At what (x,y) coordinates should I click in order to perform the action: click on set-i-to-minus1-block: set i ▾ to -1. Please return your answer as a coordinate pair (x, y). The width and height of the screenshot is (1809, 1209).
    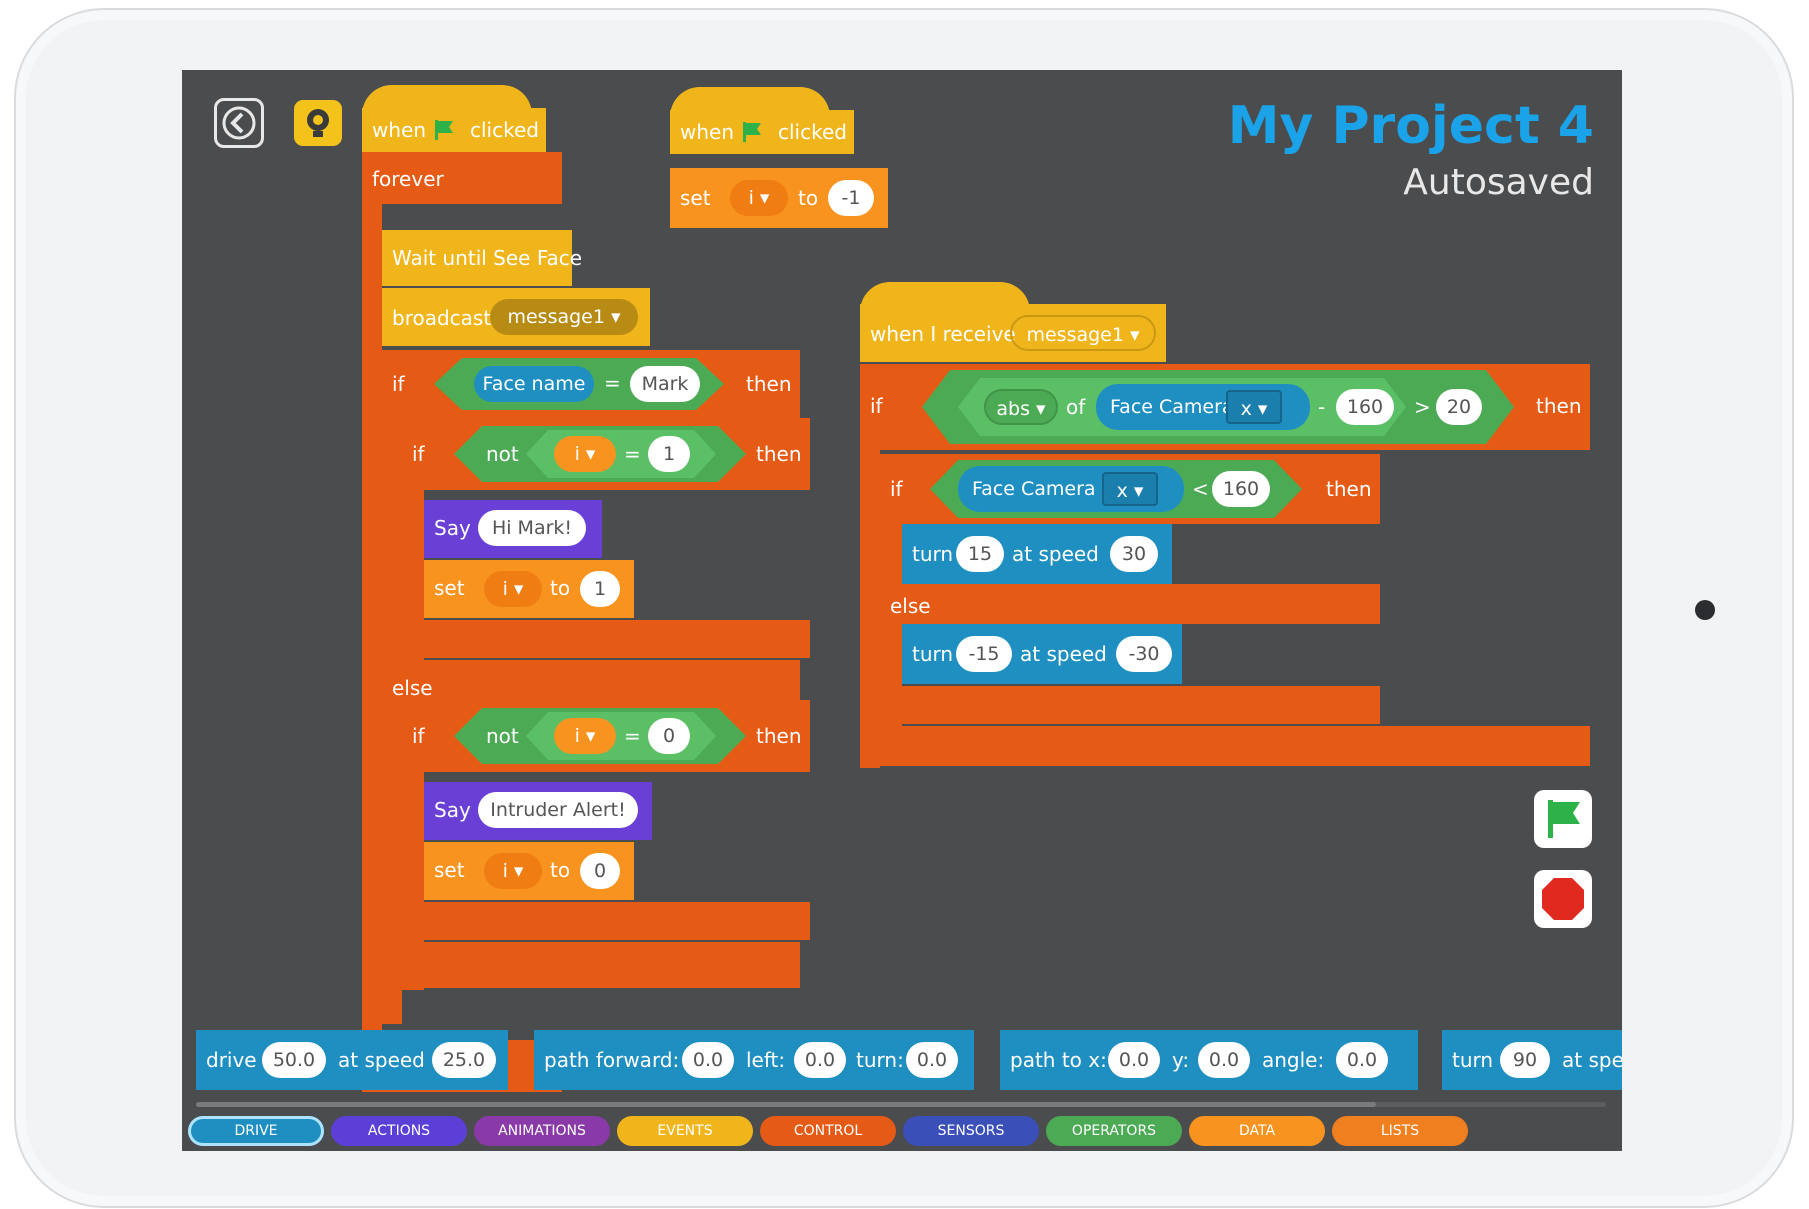
    Looking at the image, I should click on (779, 198).